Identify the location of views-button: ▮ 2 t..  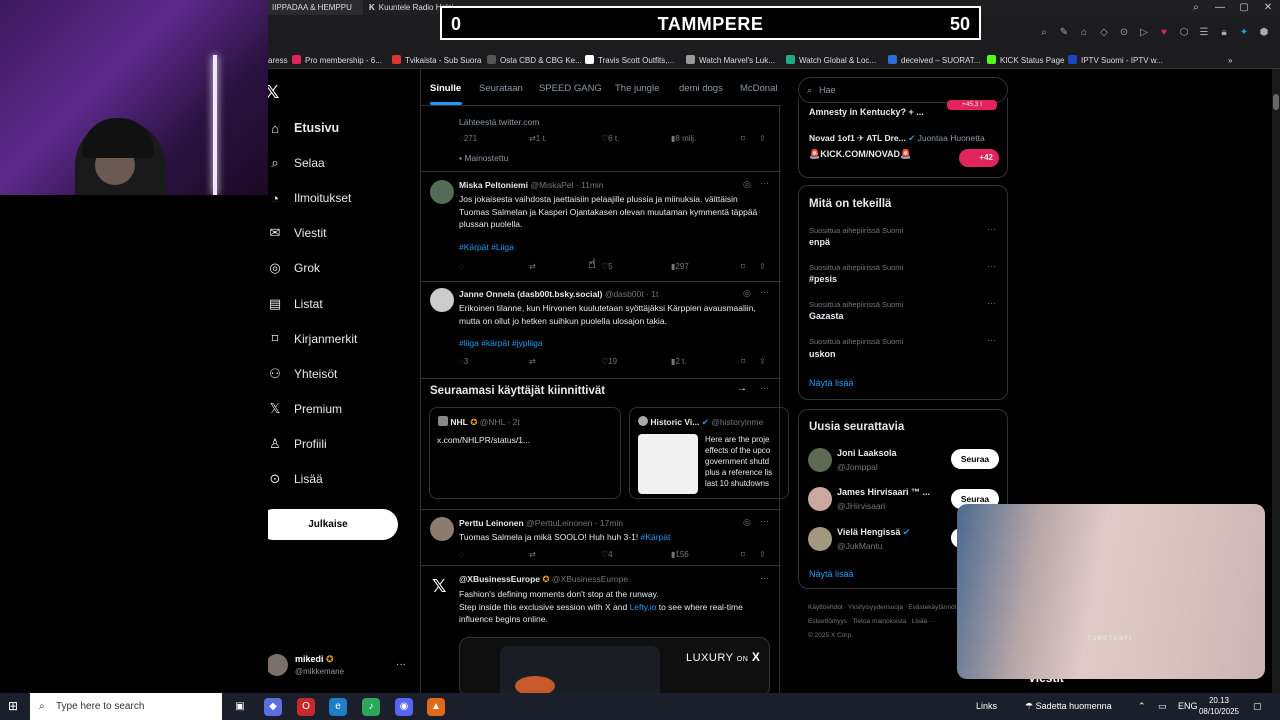
(679, 361).